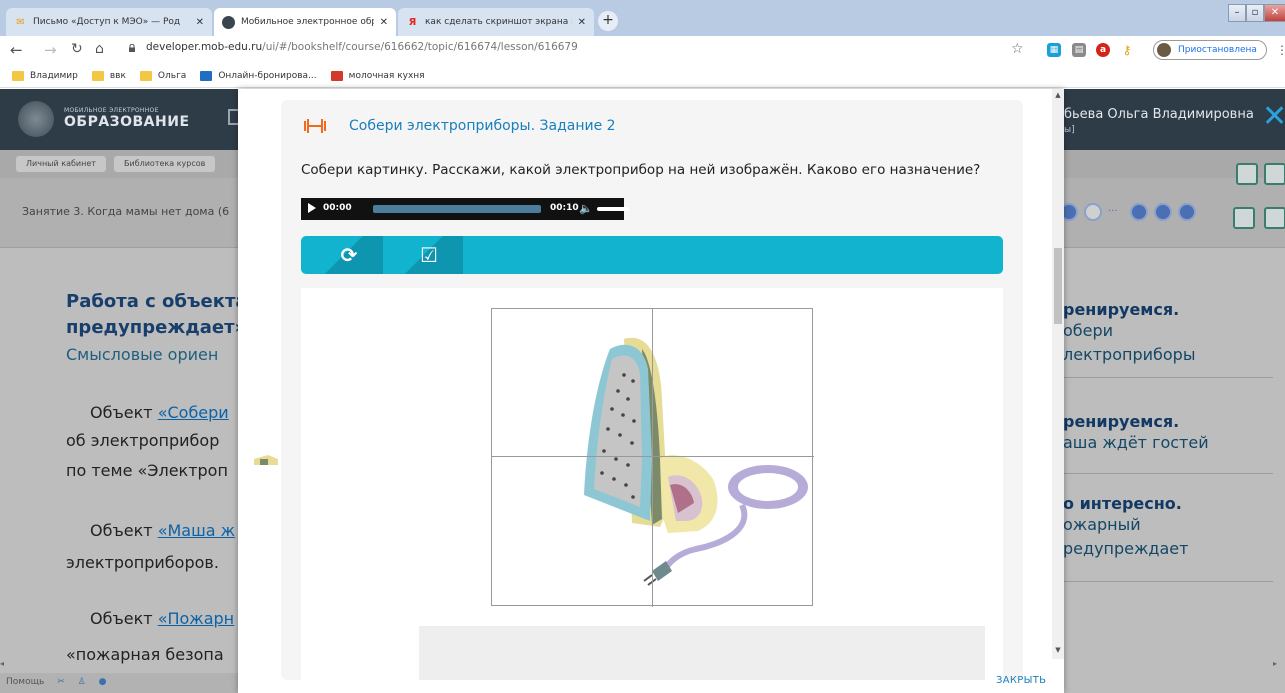 This screenshot has height=693, width=1285. I want to click on reload-icon: ↻, so click(77, 49).